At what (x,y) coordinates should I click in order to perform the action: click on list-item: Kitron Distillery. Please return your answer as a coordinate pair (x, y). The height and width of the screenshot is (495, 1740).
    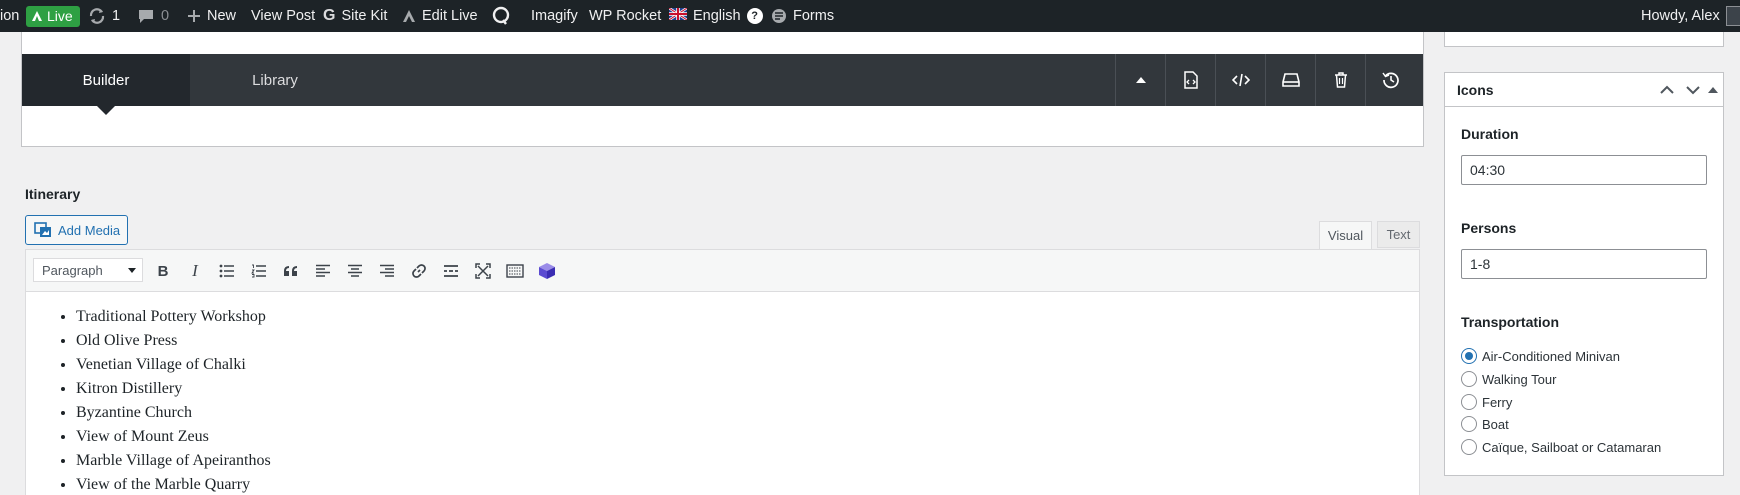
    Looking at the image, I should click on (747, 389).